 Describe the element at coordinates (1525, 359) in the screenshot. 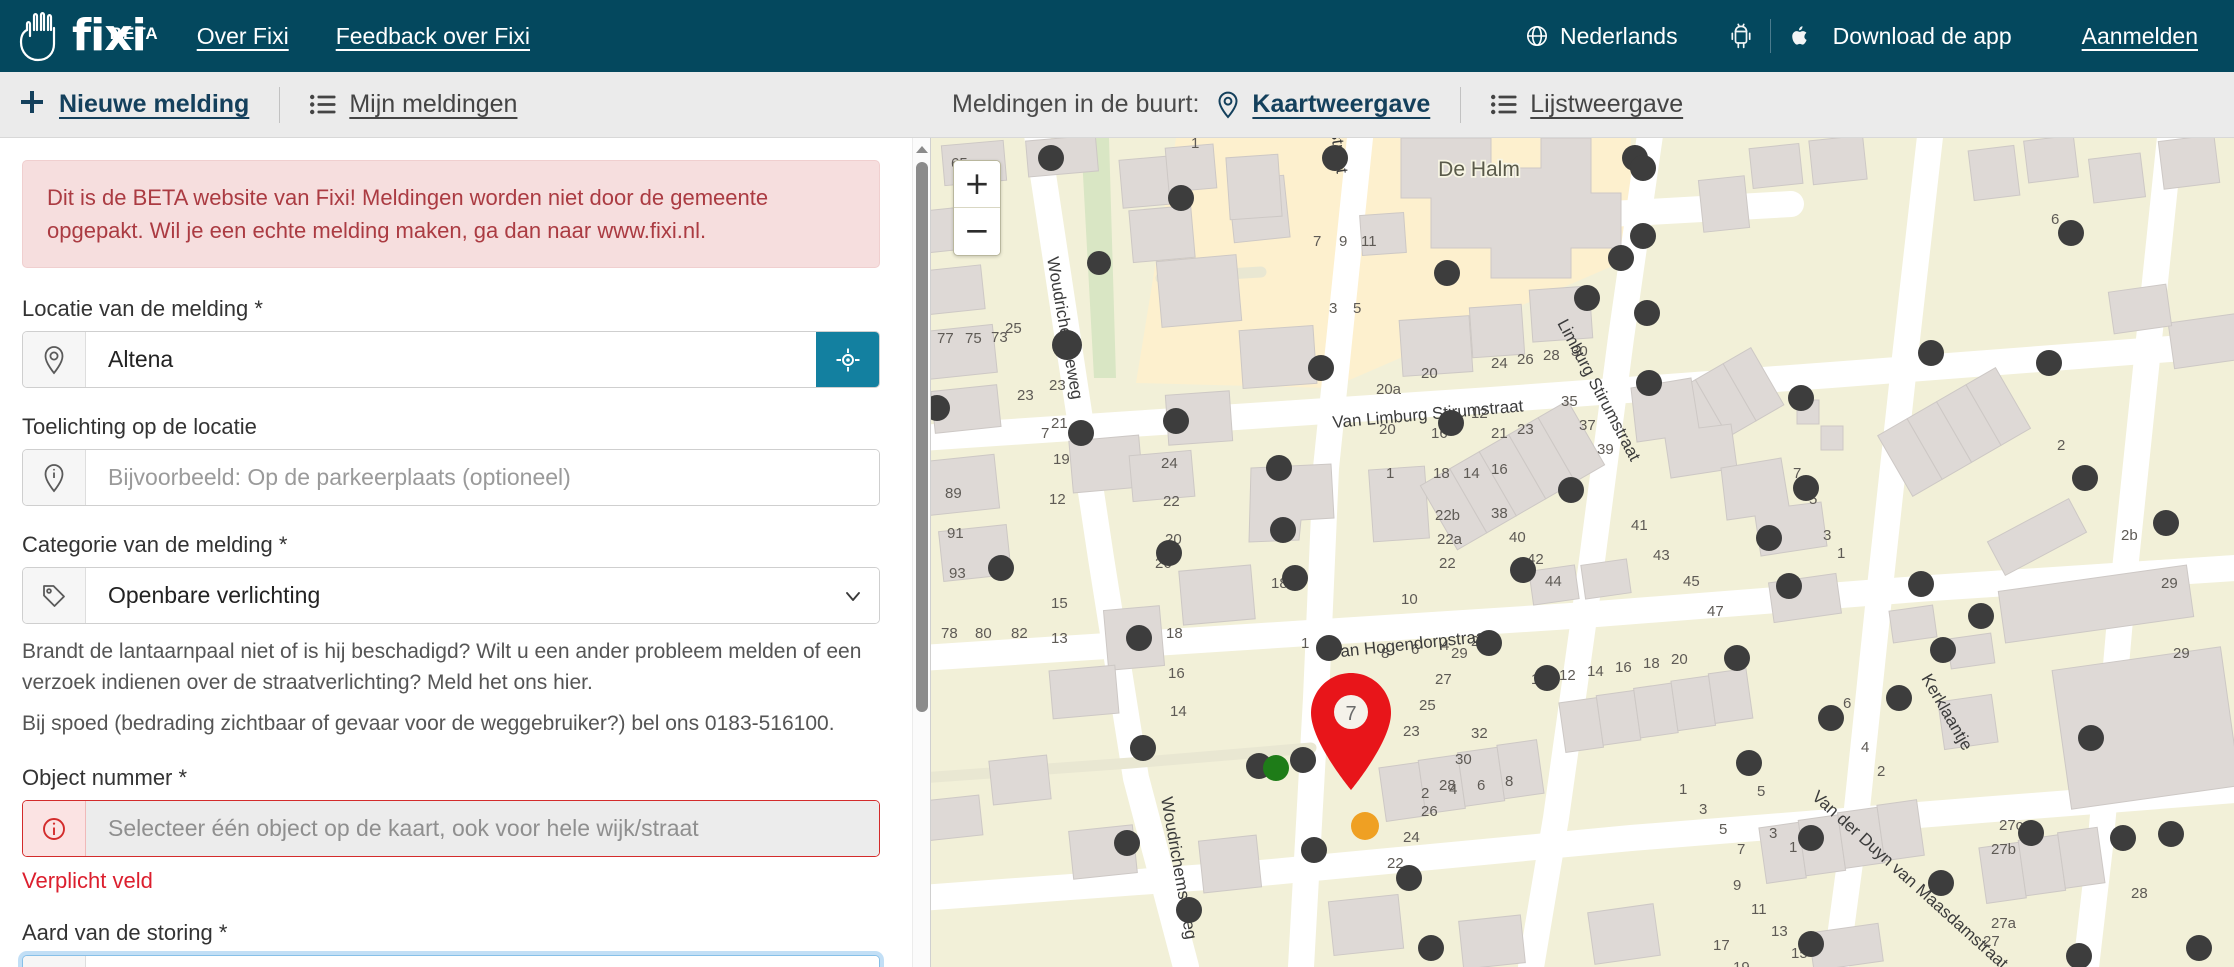

I see `svg-text: 26` at that location.